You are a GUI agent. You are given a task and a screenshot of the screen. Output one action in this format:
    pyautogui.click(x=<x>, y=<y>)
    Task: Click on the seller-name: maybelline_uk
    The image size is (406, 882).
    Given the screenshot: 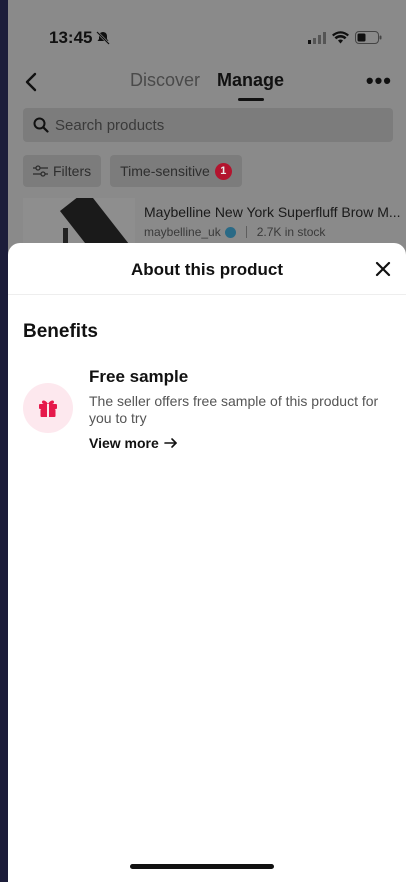 What is the action you would take?
    pyautogui.click(x=182, y=232)
    